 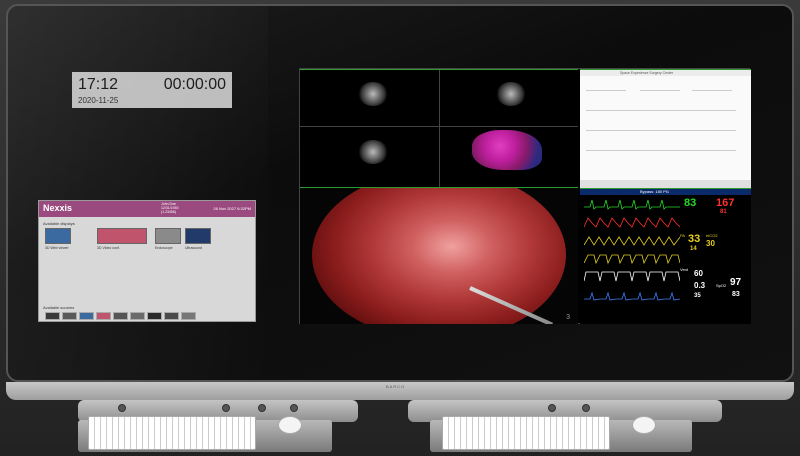 What do you see at coordinates (736, 294) in the screenshot?
I see `spo2-secondary: 83` at bounding box center [736, 294].